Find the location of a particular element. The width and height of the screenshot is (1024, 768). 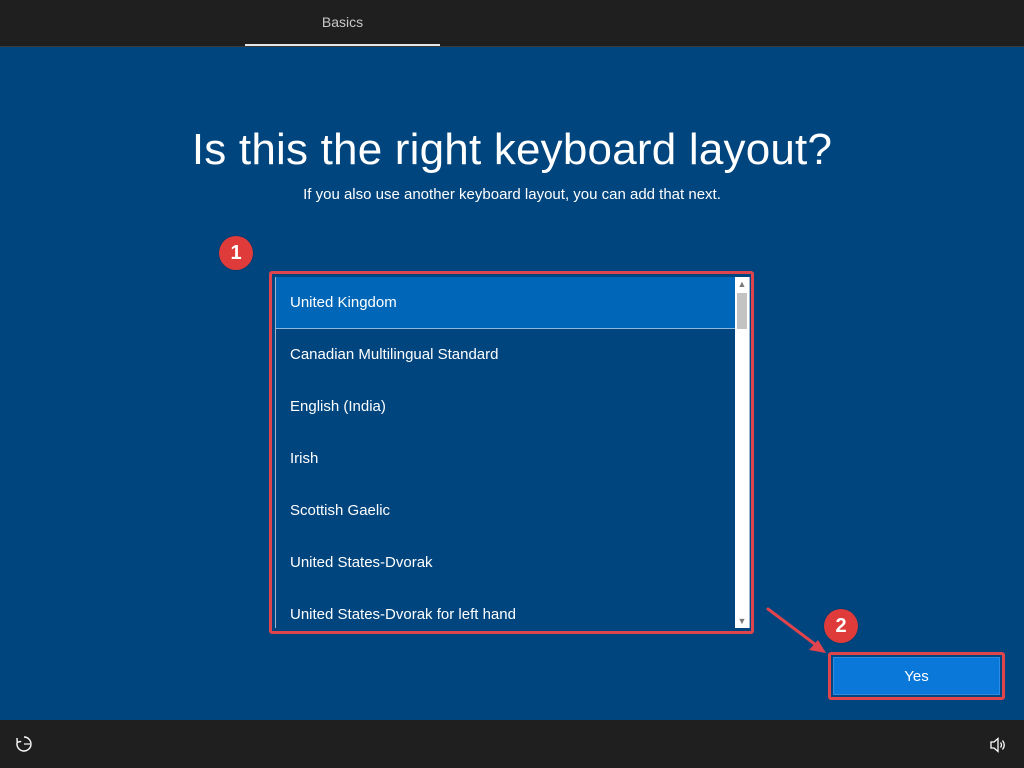

list-item-english-india: English (India) is located at coordinates (506, 407).